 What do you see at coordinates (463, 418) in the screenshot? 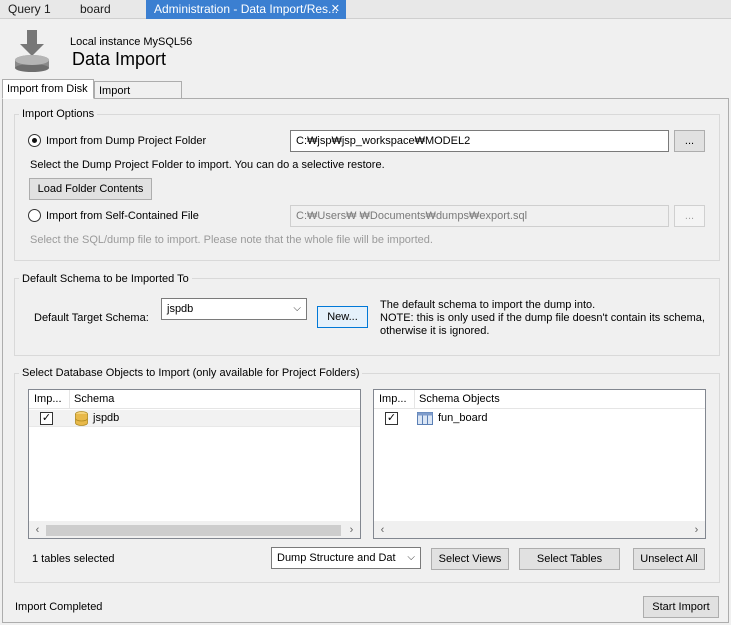
I see `object-name: fun_board` at bounding box center [463, 418].